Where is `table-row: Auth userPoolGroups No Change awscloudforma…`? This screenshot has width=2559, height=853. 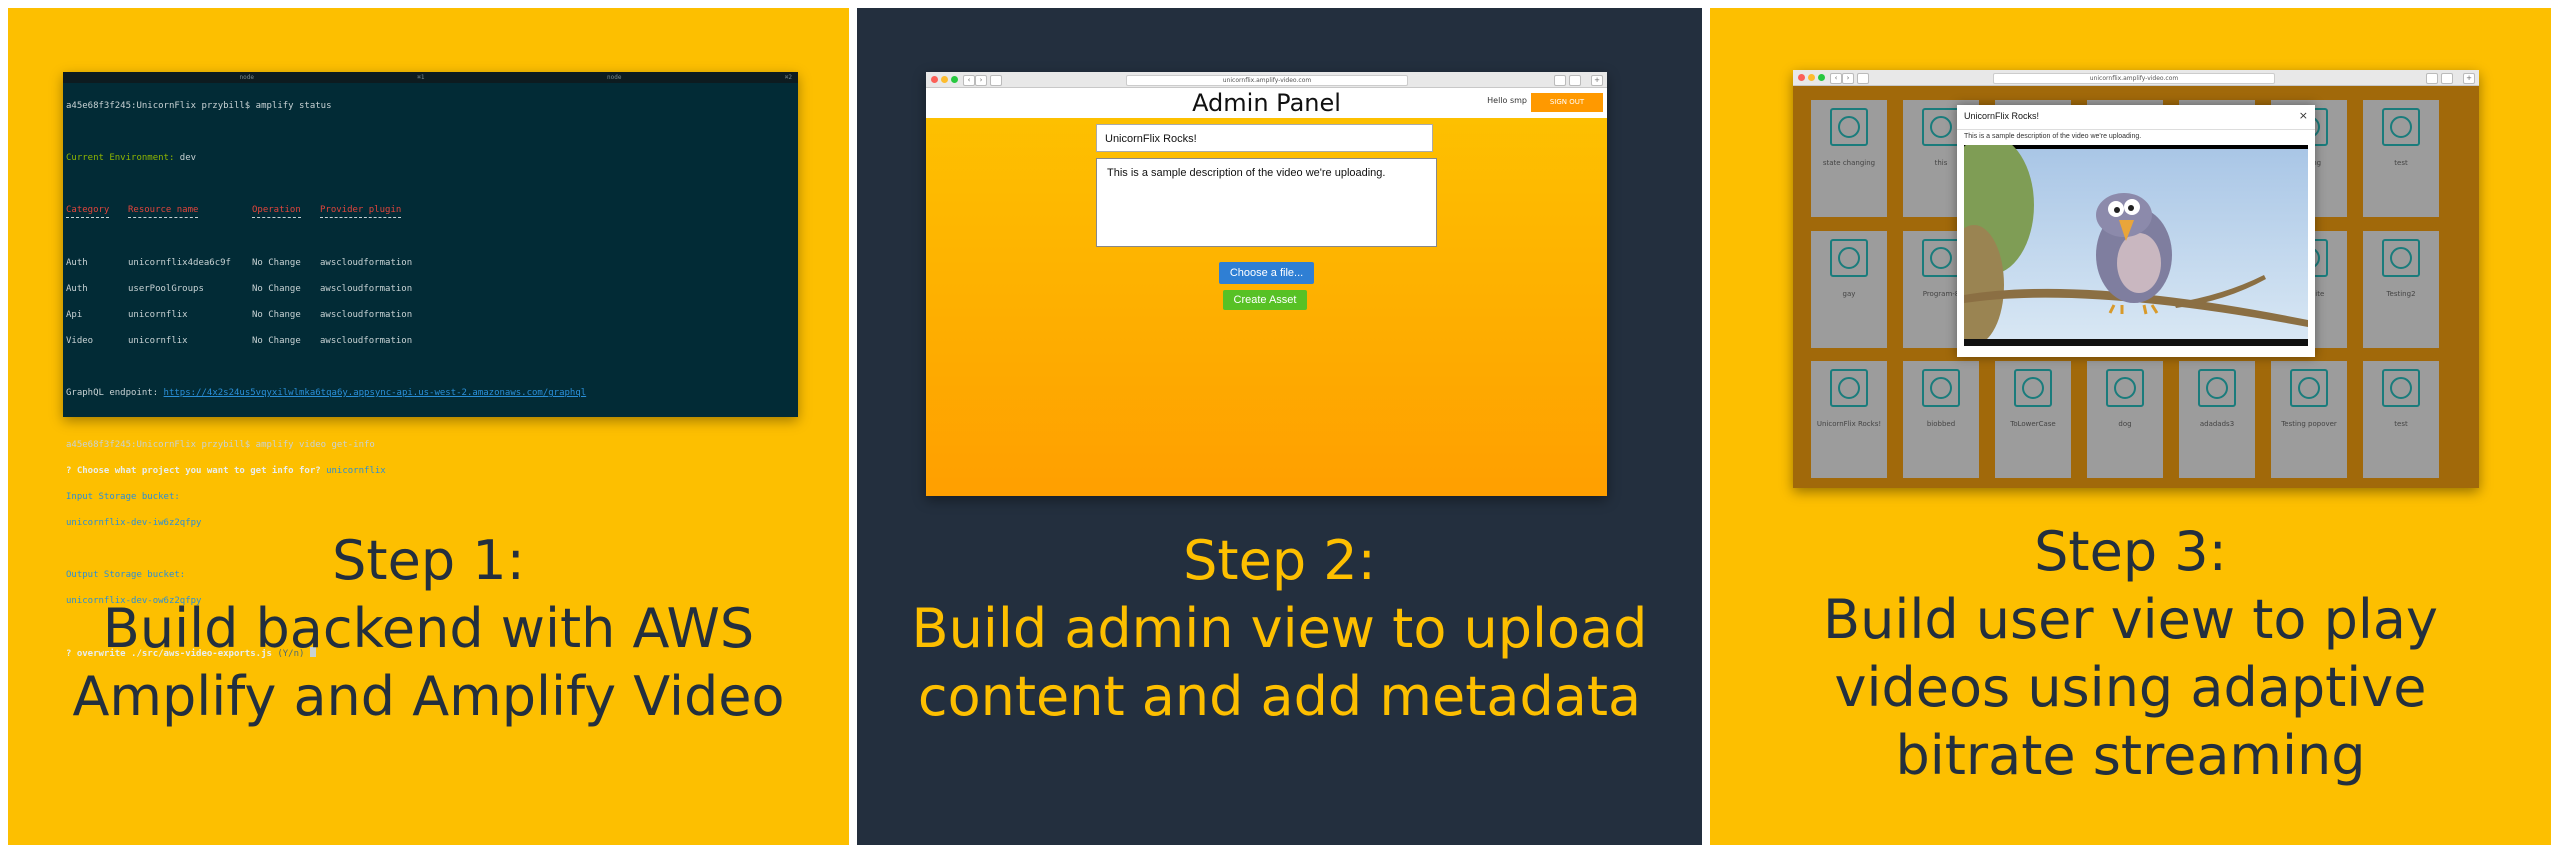
table-row: Auth userPoolGroups No Change awscloudforma… is located at coordinates (430, 289).